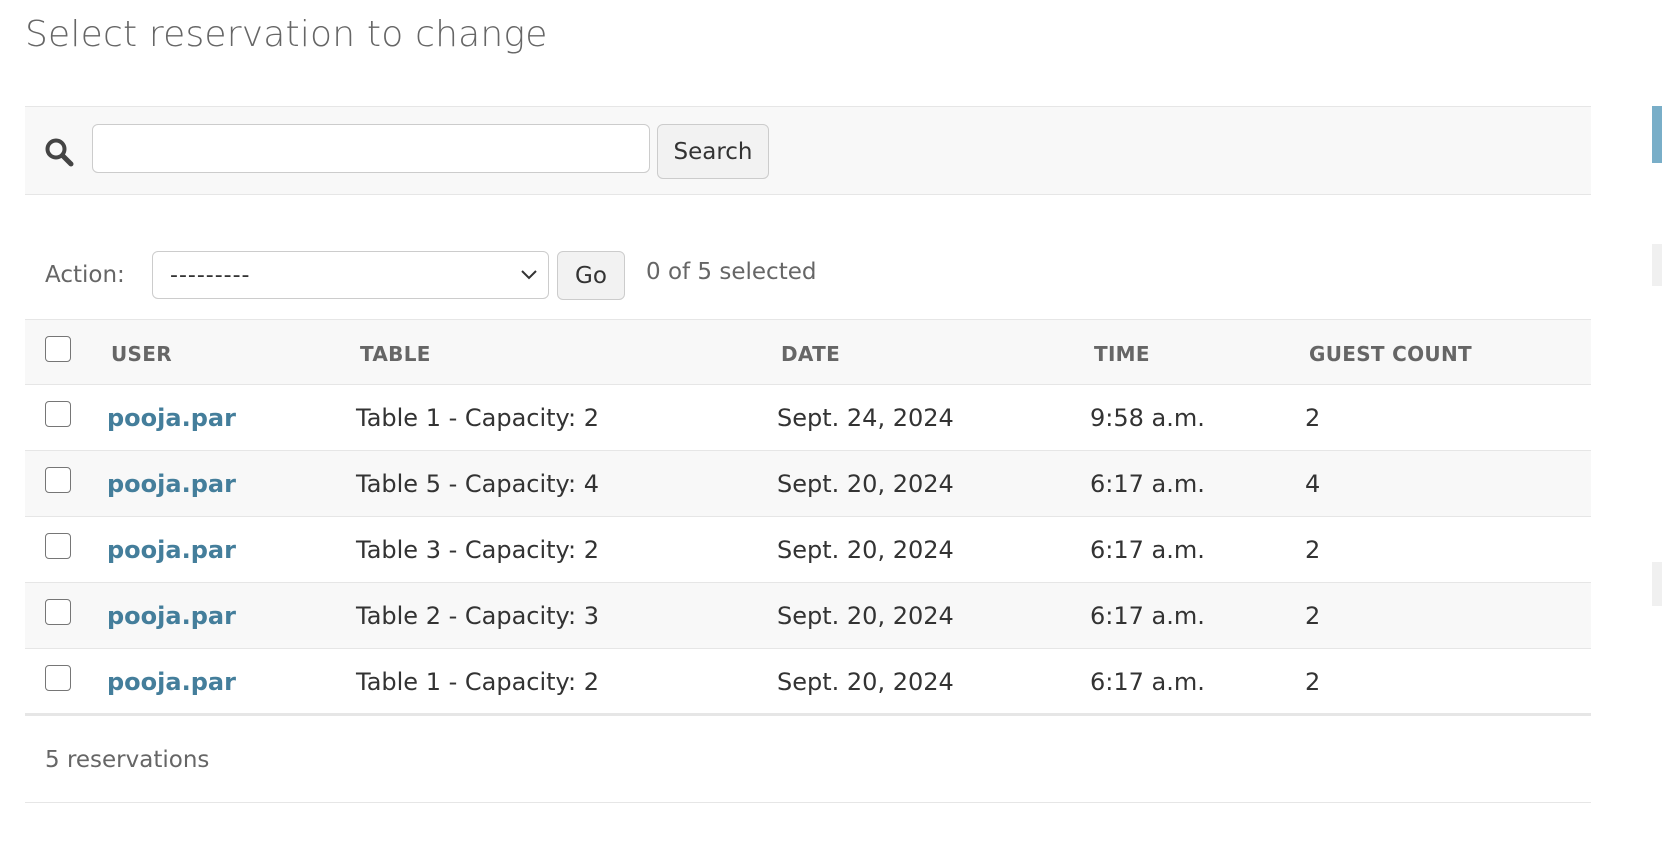  What do you see at coordinates (1313, 484) in the screenshot?
I see `guest-count-cell: 4` at bounding box center [1313, 484].